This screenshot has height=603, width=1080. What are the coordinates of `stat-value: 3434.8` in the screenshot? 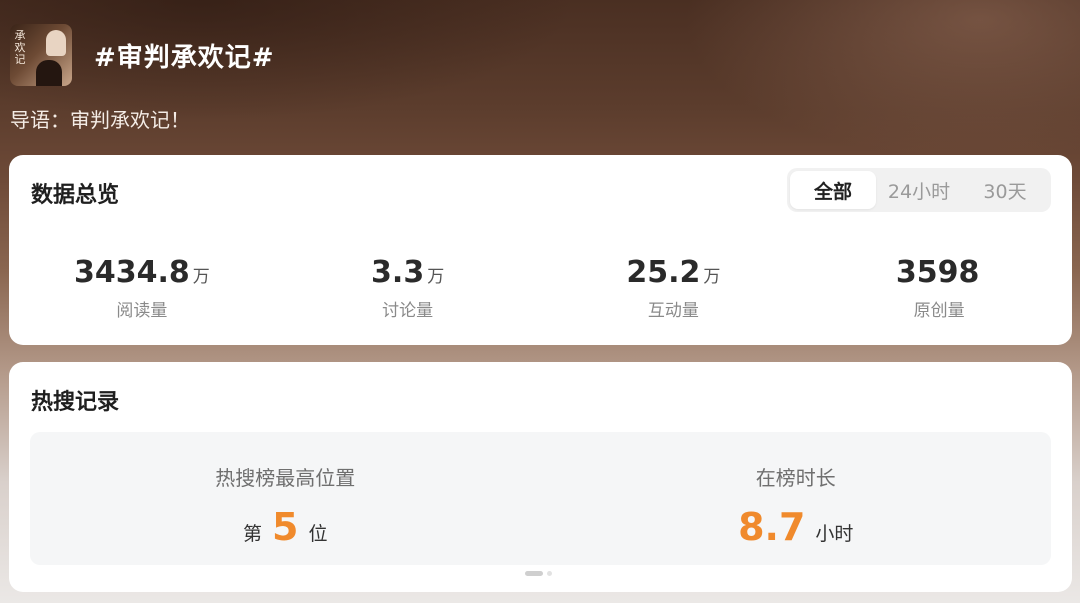 It's located at (131, 272).